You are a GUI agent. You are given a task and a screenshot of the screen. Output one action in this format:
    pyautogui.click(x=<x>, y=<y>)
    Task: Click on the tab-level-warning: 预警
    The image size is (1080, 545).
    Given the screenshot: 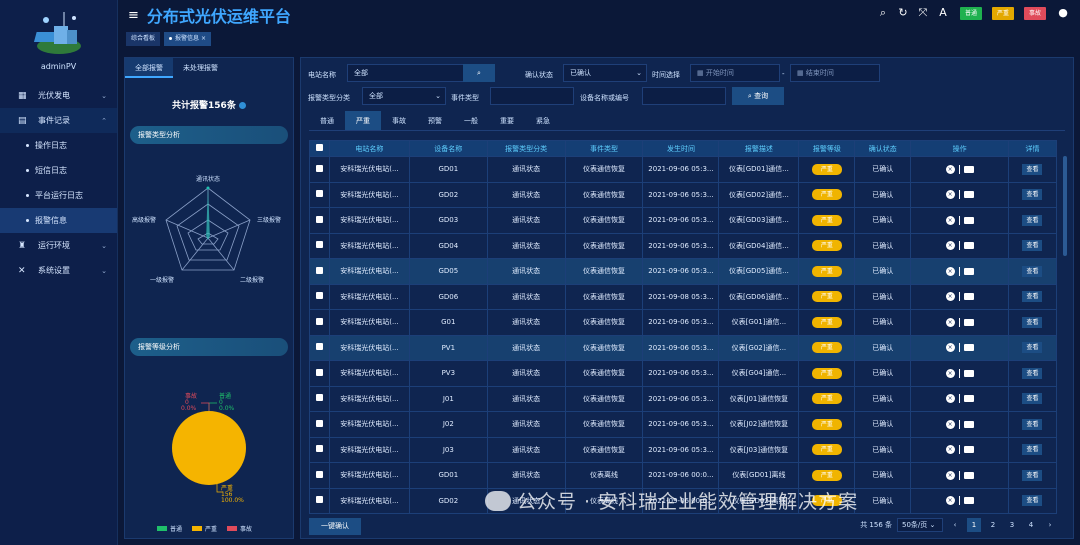 What is the action you would take?
    pyautogui.click(x=435, y=120)
    